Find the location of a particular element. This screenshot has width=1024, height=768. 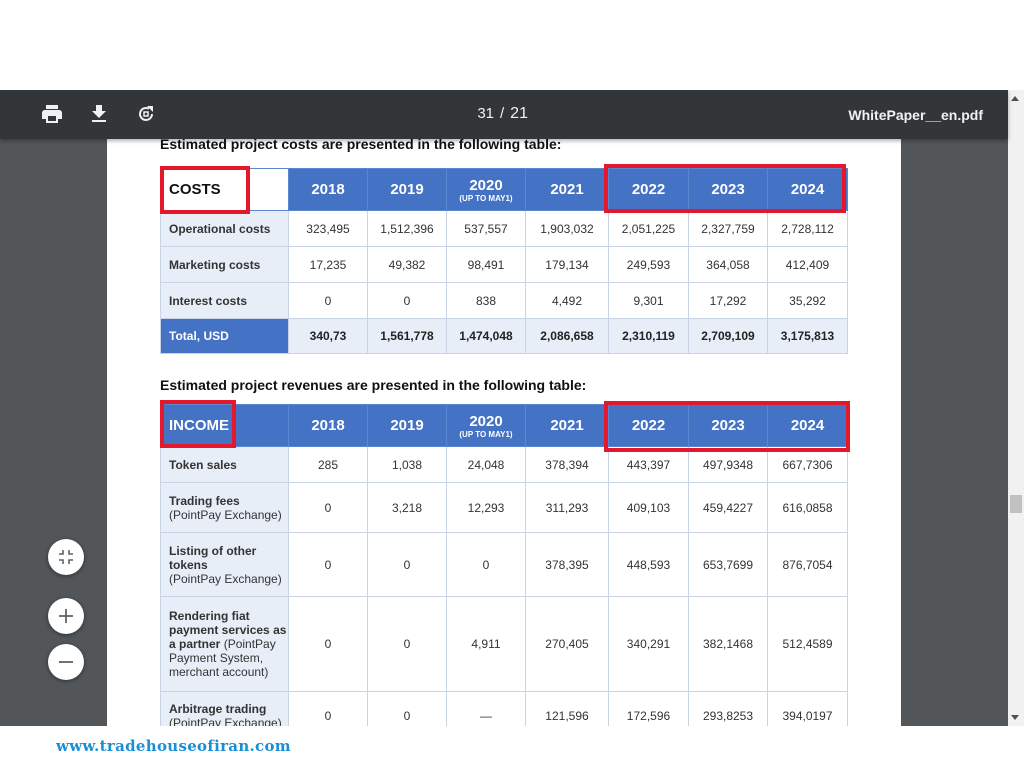

table-cell: 49,382 is located at coordinates (407, 264).